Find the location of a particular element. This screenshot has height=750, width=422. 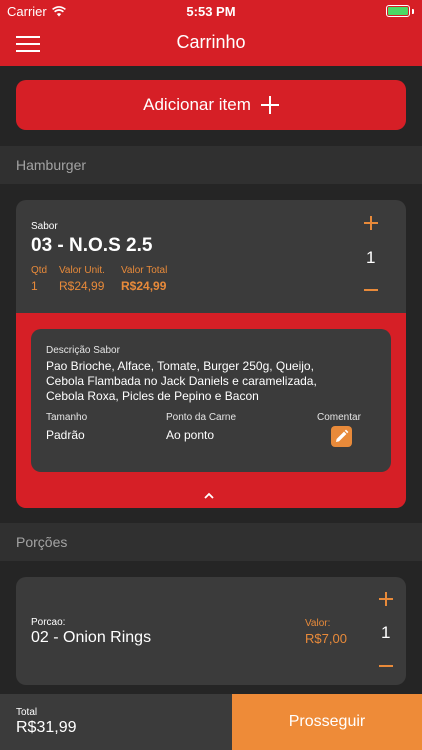

increase-portion-button is located at coordinates (386, 599).